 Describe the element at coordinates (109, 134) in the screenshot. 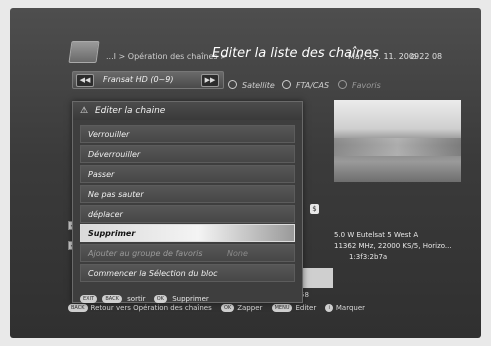

I see `menu-item-label: Verrouiller` at that location.